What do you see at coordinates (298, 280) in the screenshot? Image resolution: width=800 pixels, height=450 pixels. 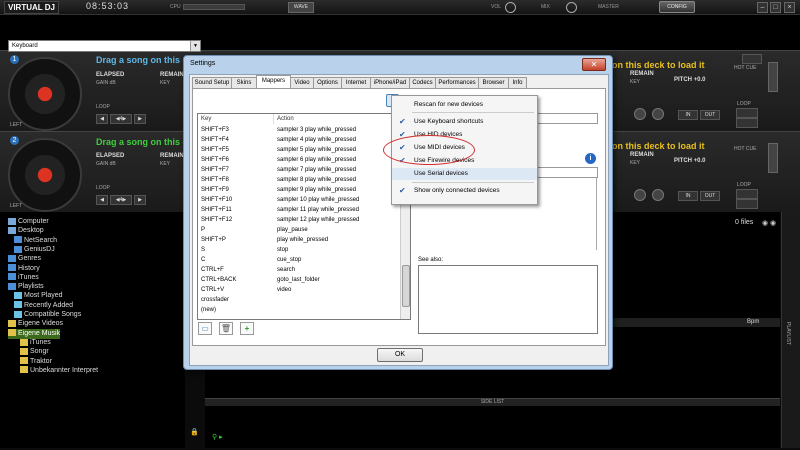 I see `table-row: CTRL+BACK goto_last_folder` at bounding box center [298, 280].